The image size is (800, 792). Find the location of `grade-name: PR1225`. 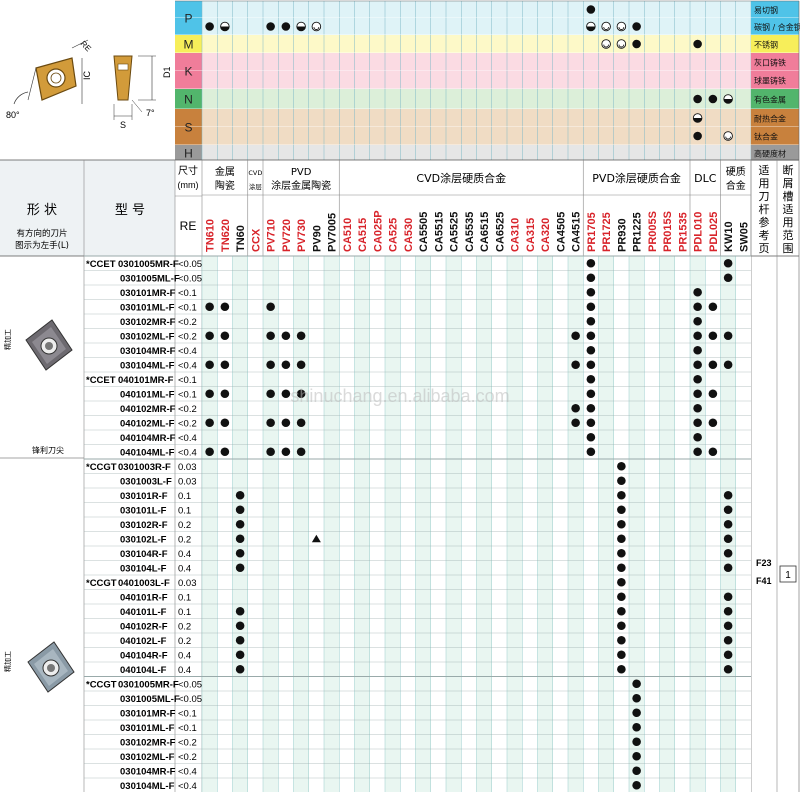

grade-name: PR1225 is located at coordinates (638, 232).